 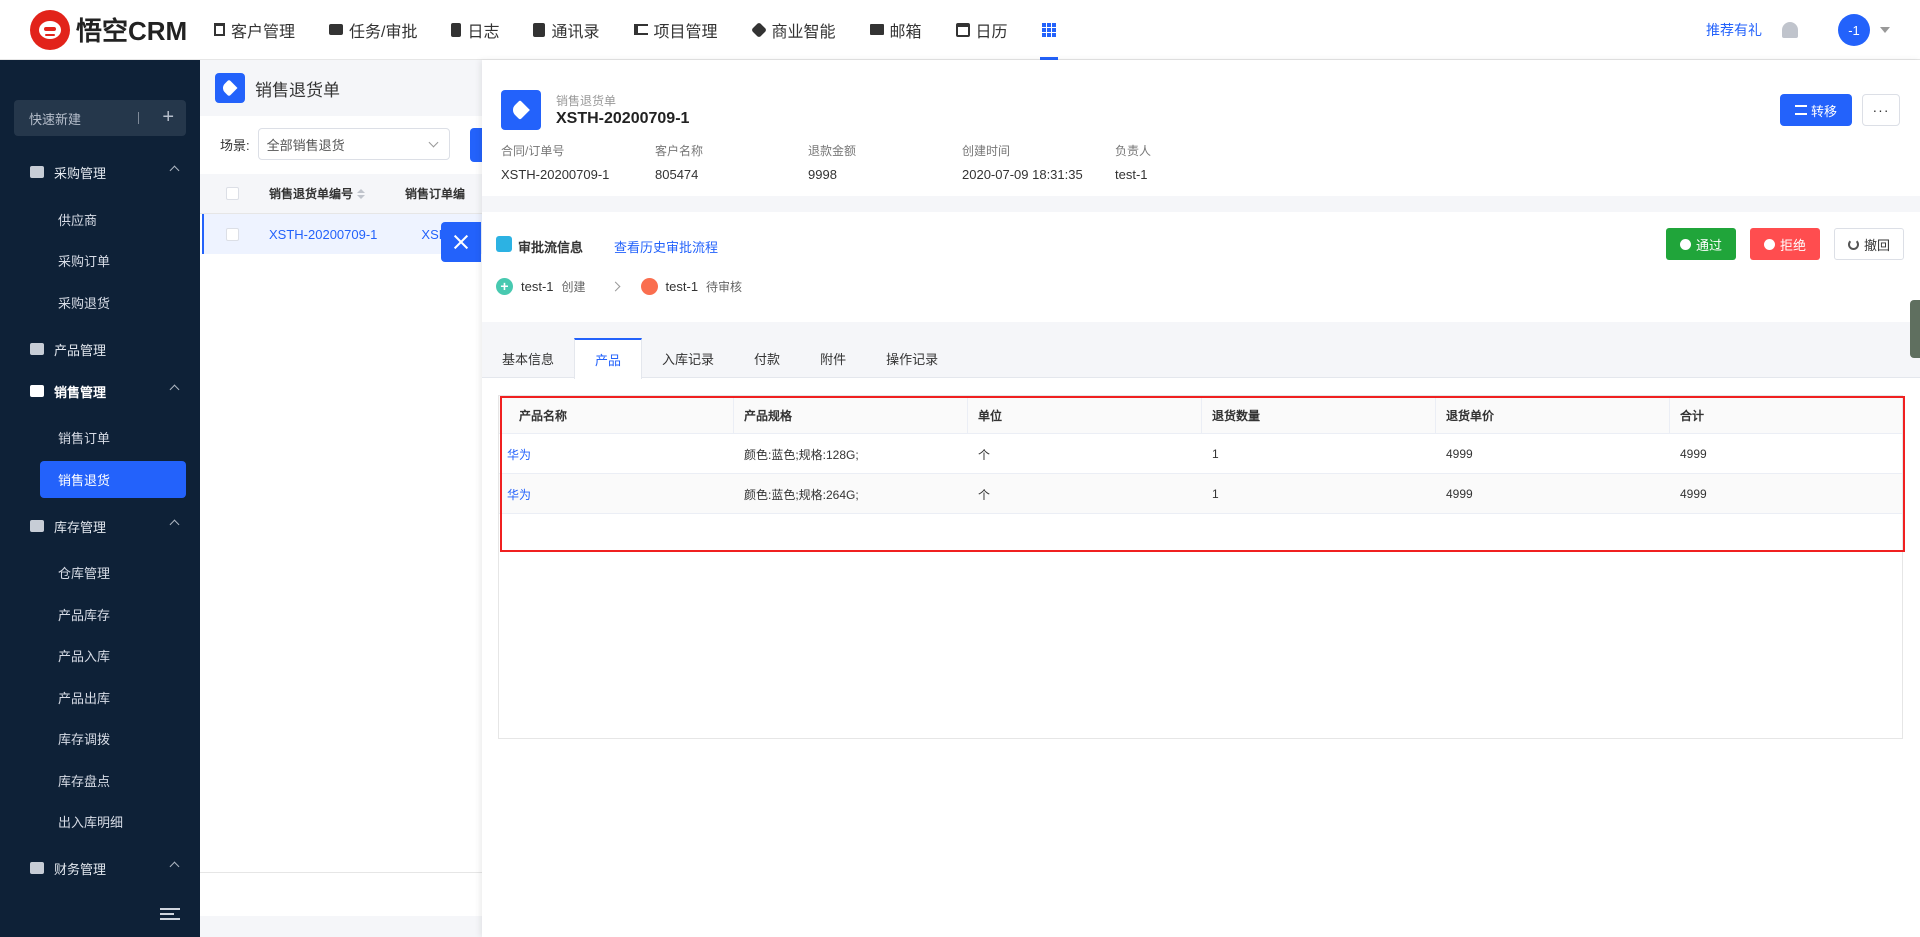 I want to click on list-header: 销售退货单, so click(x=341, y=88).